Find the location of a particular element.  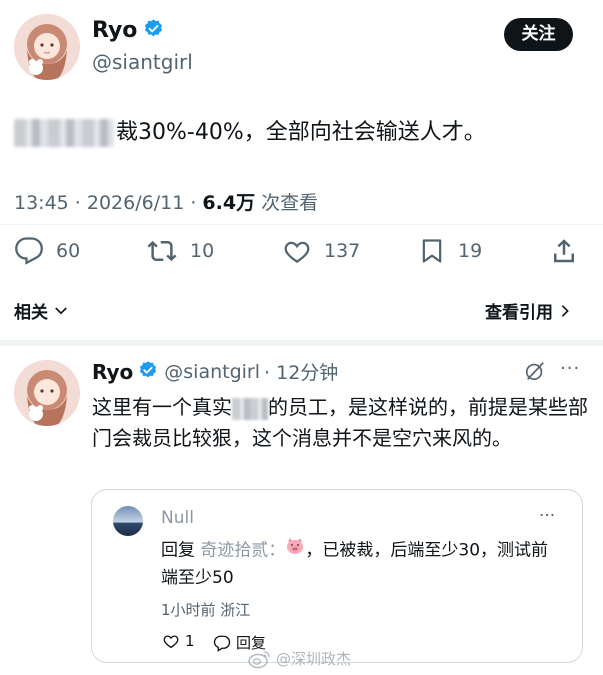

views-label: 次查看 is located at coordinates (287, 203).